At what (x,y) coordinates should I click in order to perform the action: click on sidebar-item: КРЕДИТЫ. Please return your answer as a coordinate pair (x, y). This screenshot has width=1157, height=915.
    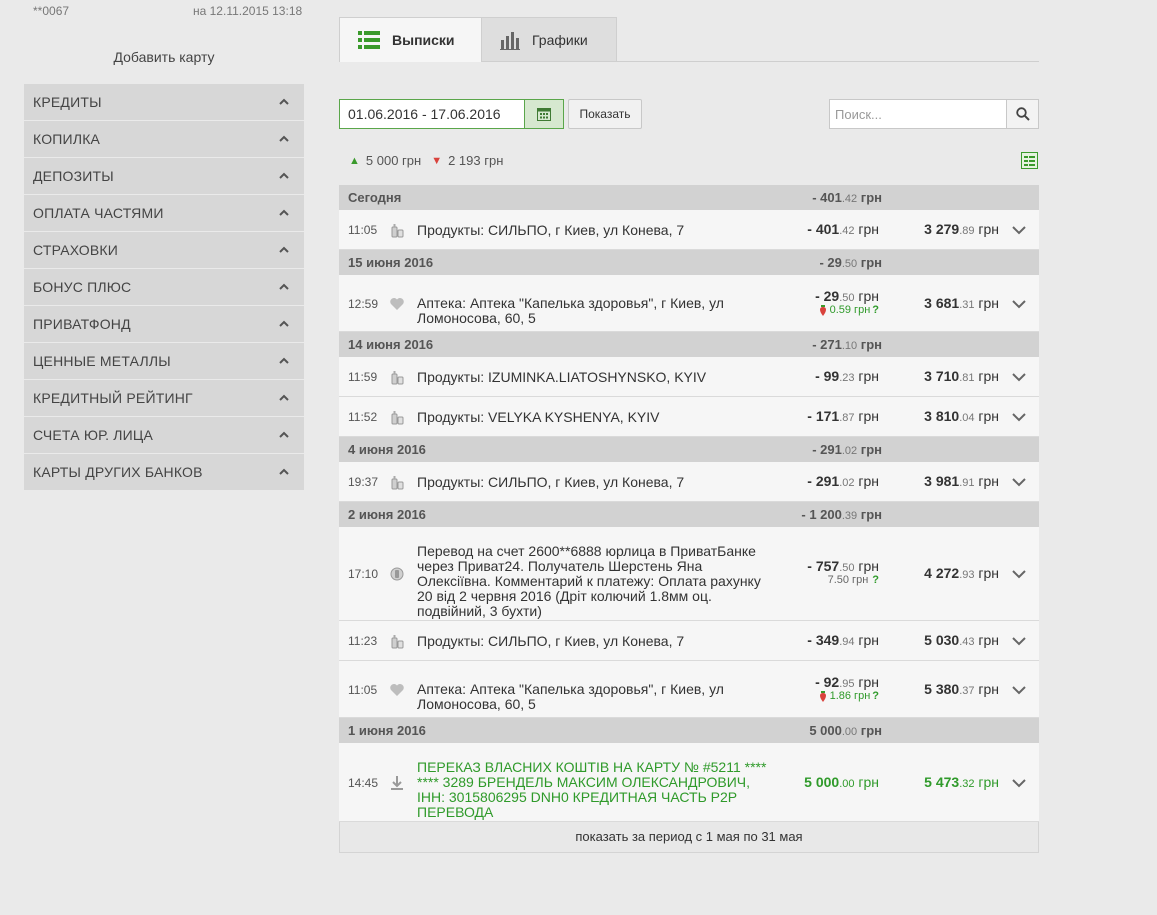
    Looking at the image, I should click on (164, 102).